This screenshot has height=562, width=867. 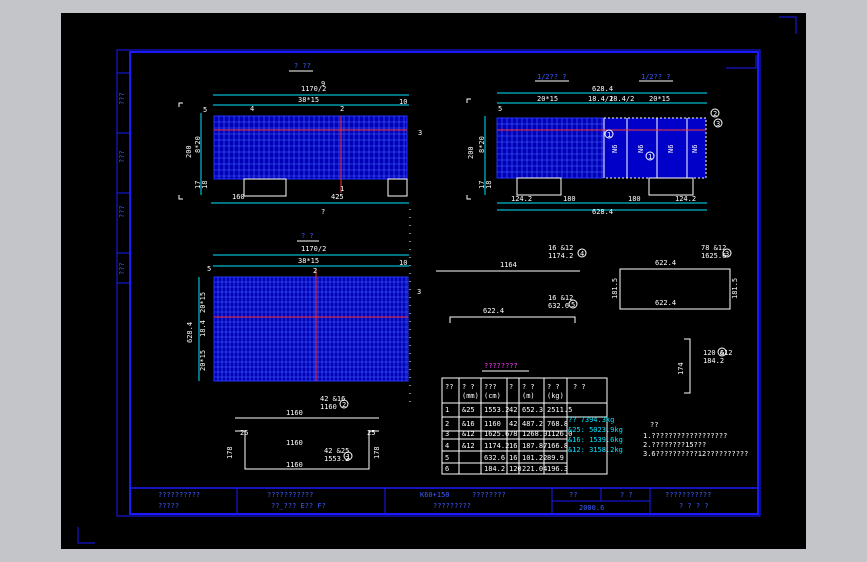 What do you see at coordinates (557, 446) in the screenshot?
I see `table-cell: 166.8` at bounding box center [557, 446].